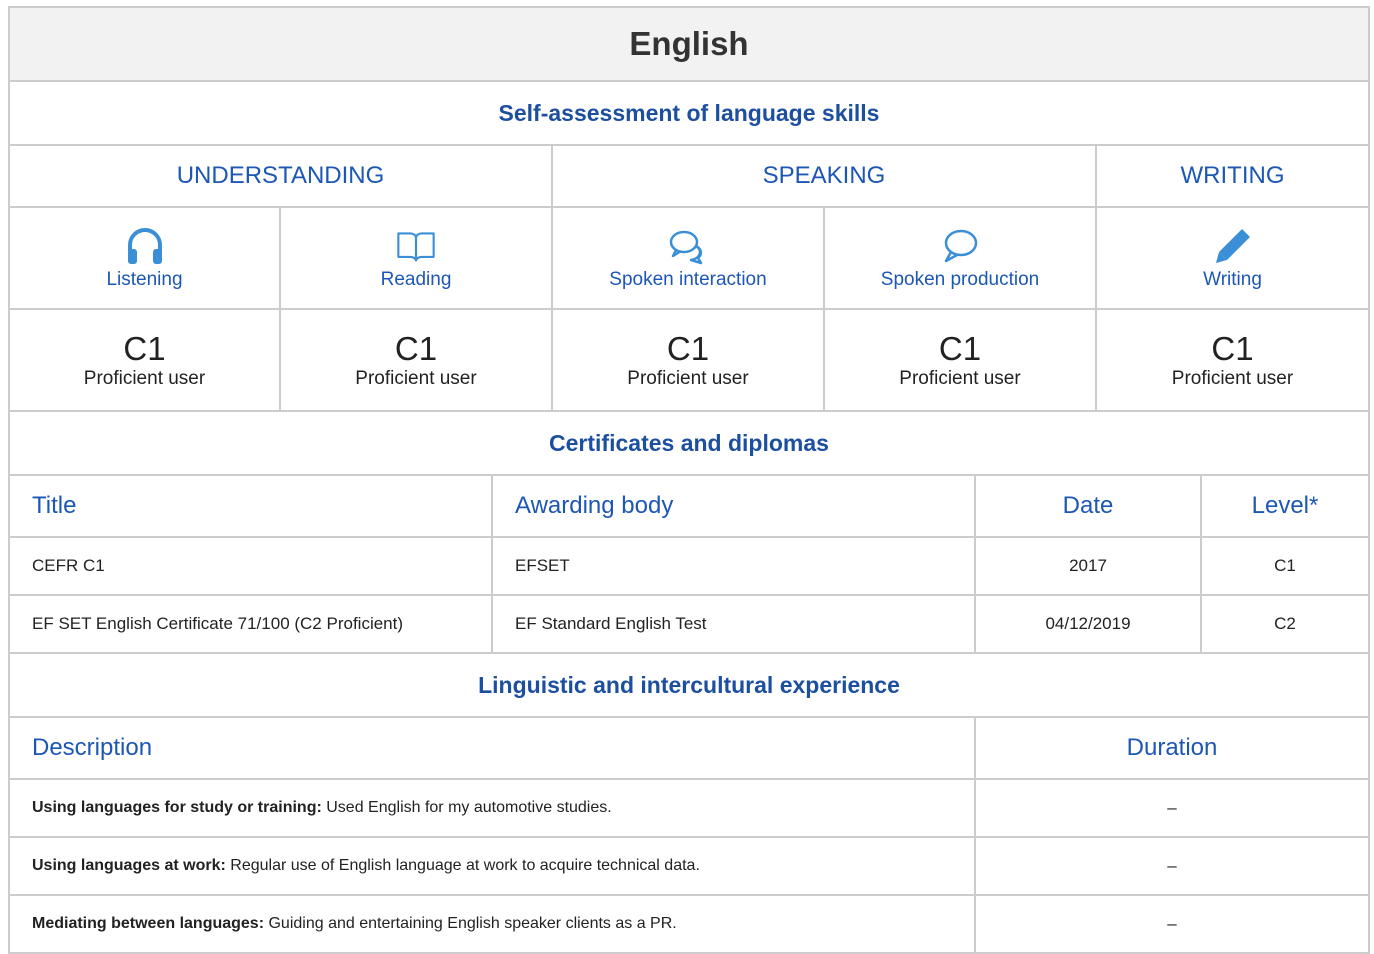 The height and width of the screenshot is (954, 1374). What do you see at coordinates (734, 506) in the screenshot?
I see `column-header-awarding-body: Awarding body` at bounding box center [734, 506].